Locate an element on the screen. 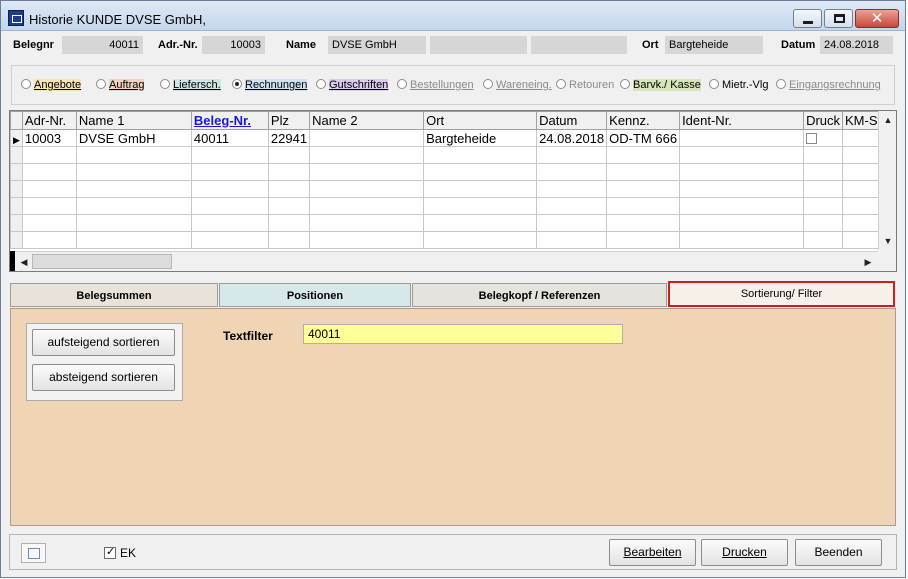 This screenshot has height=579, width=908. title-bar: Historie KUNDE DVSE GmbH, ✕ is located at coordinates (453, 16).